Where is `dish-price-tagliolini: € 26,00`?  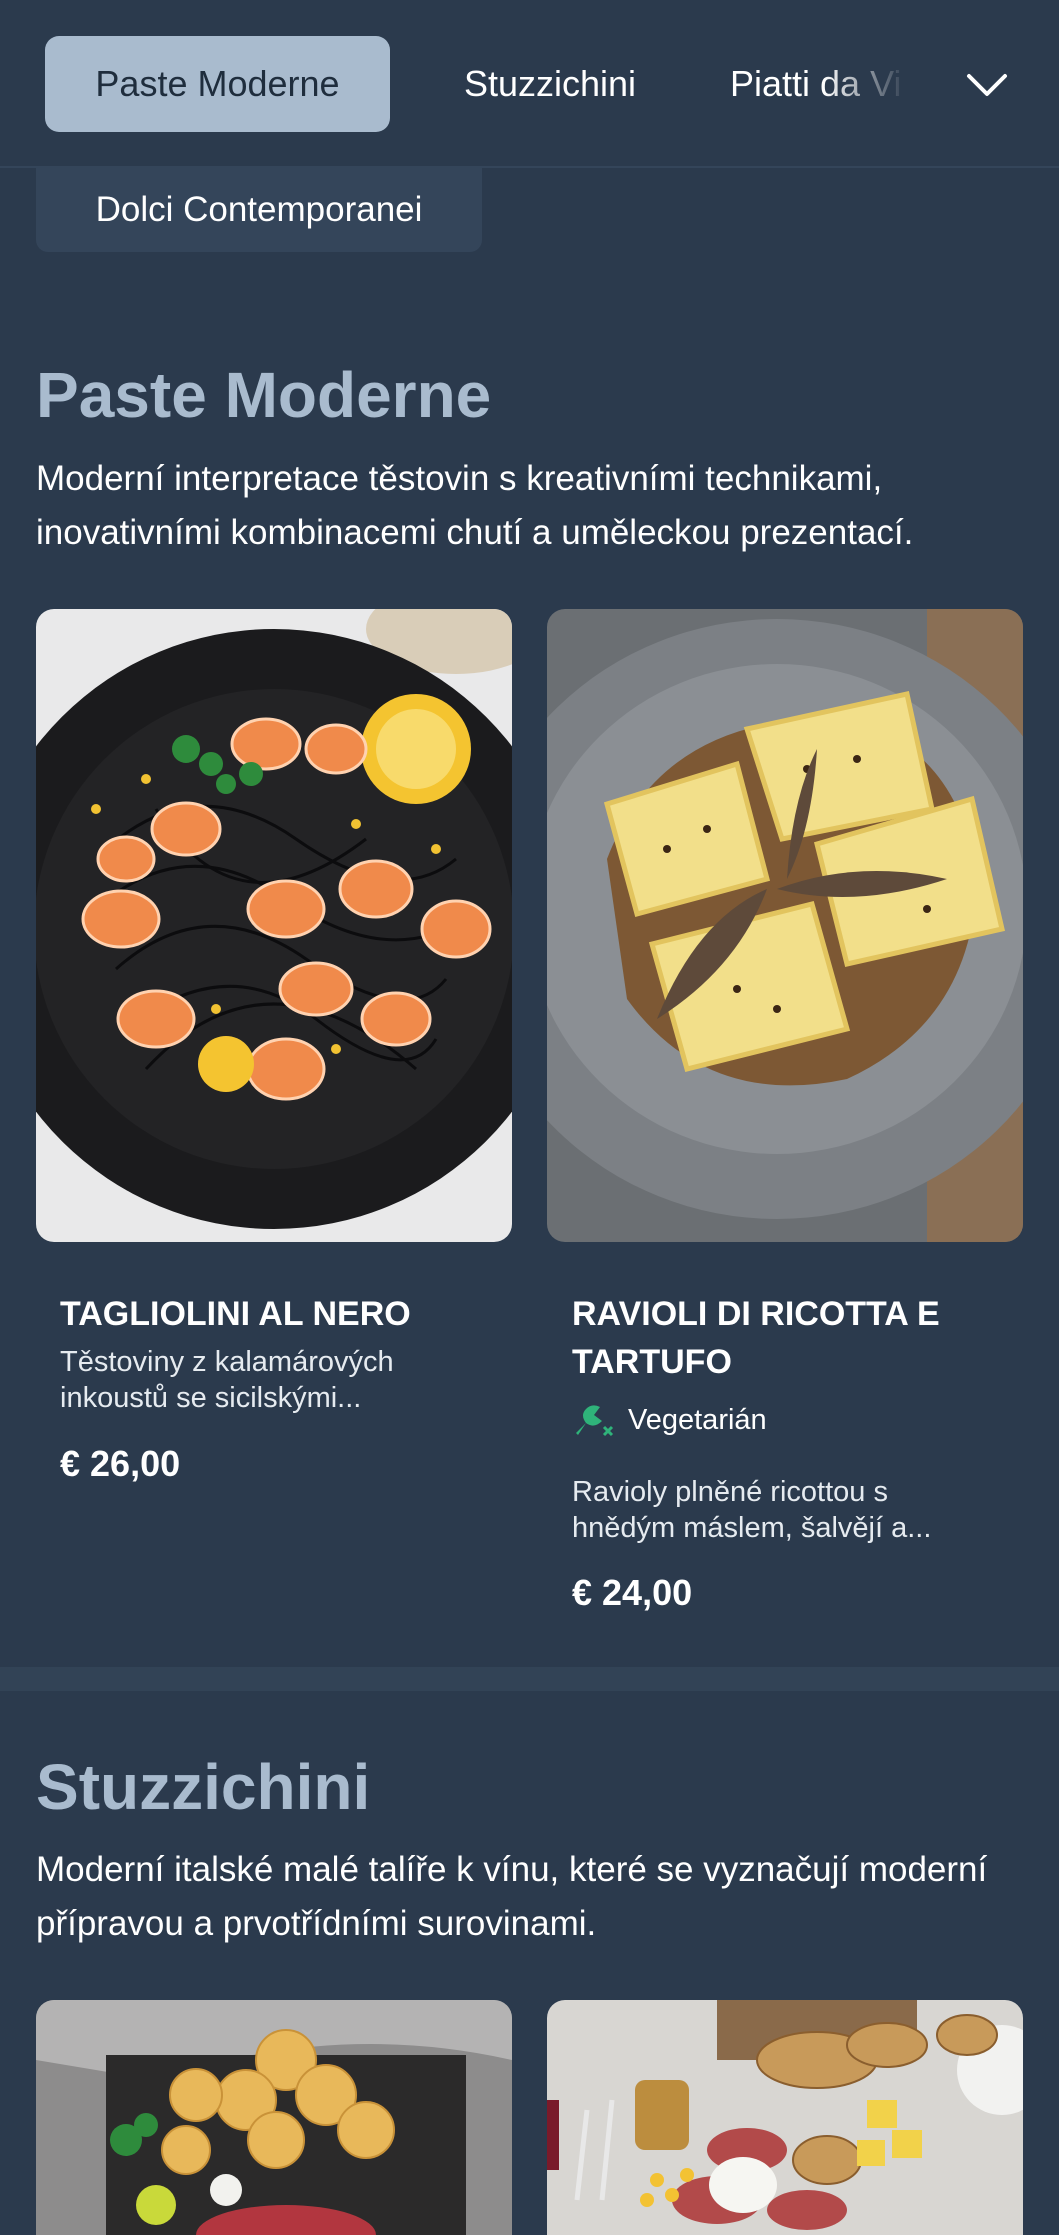
dish-price-tagliolini: € 26,00 is located at coordinates (120, 1463).